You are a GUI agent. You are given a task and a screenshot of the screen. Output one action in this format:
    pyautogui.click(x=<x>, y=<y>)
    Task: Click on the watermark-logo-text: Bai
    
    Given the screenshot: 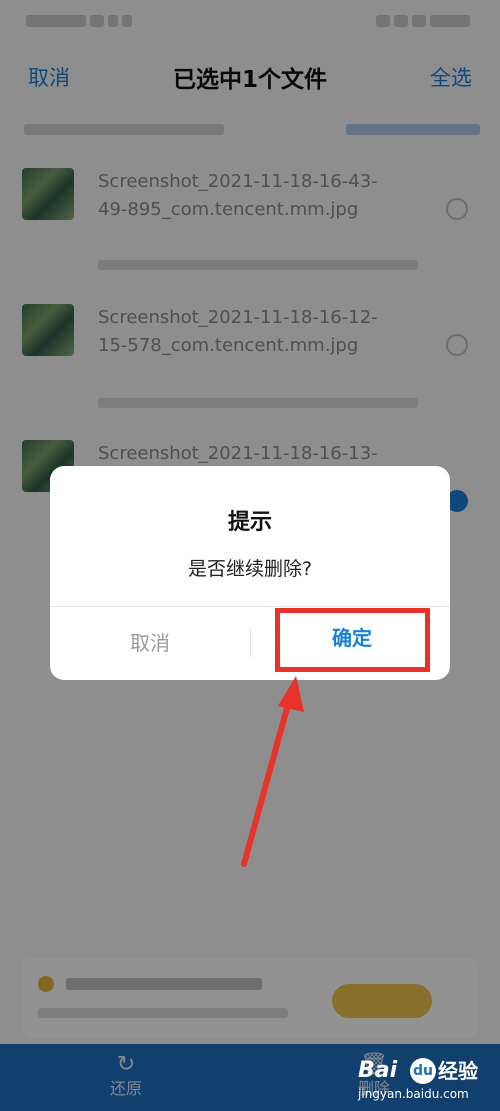 What is the action you would take?
    pyautogui.click(x=378, y=1070)
    